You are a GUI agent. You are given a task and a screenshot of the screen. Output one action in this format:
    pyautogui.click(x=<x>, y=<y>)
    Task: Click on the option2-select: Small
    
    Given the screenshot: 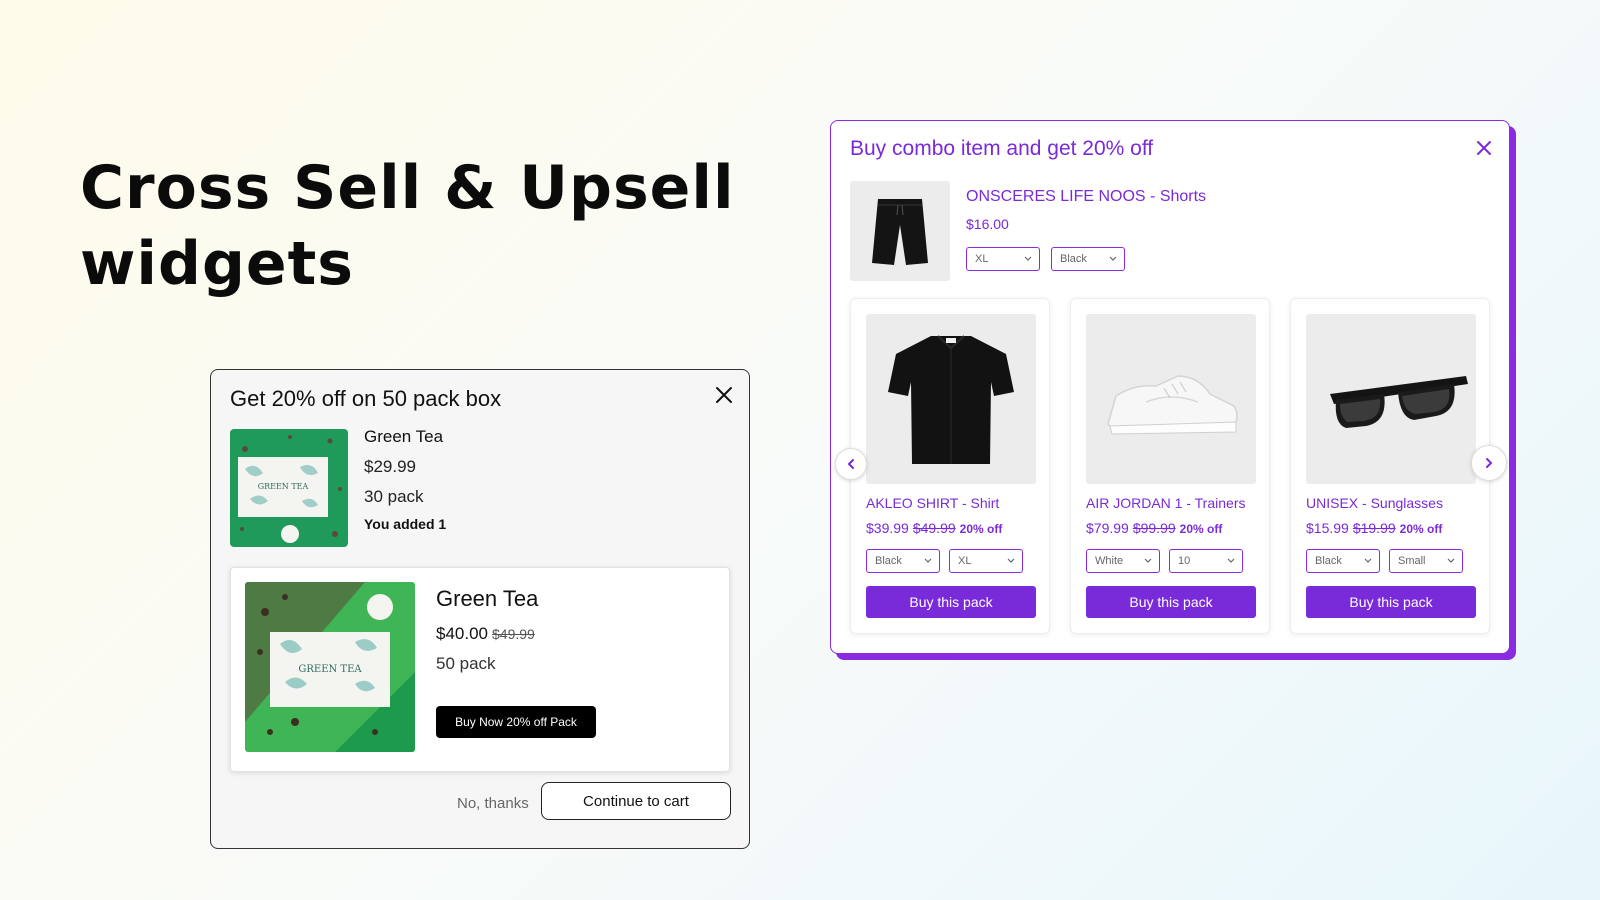 What is the action you would take?
    pyautogui.click(x=1426, y=561)
    